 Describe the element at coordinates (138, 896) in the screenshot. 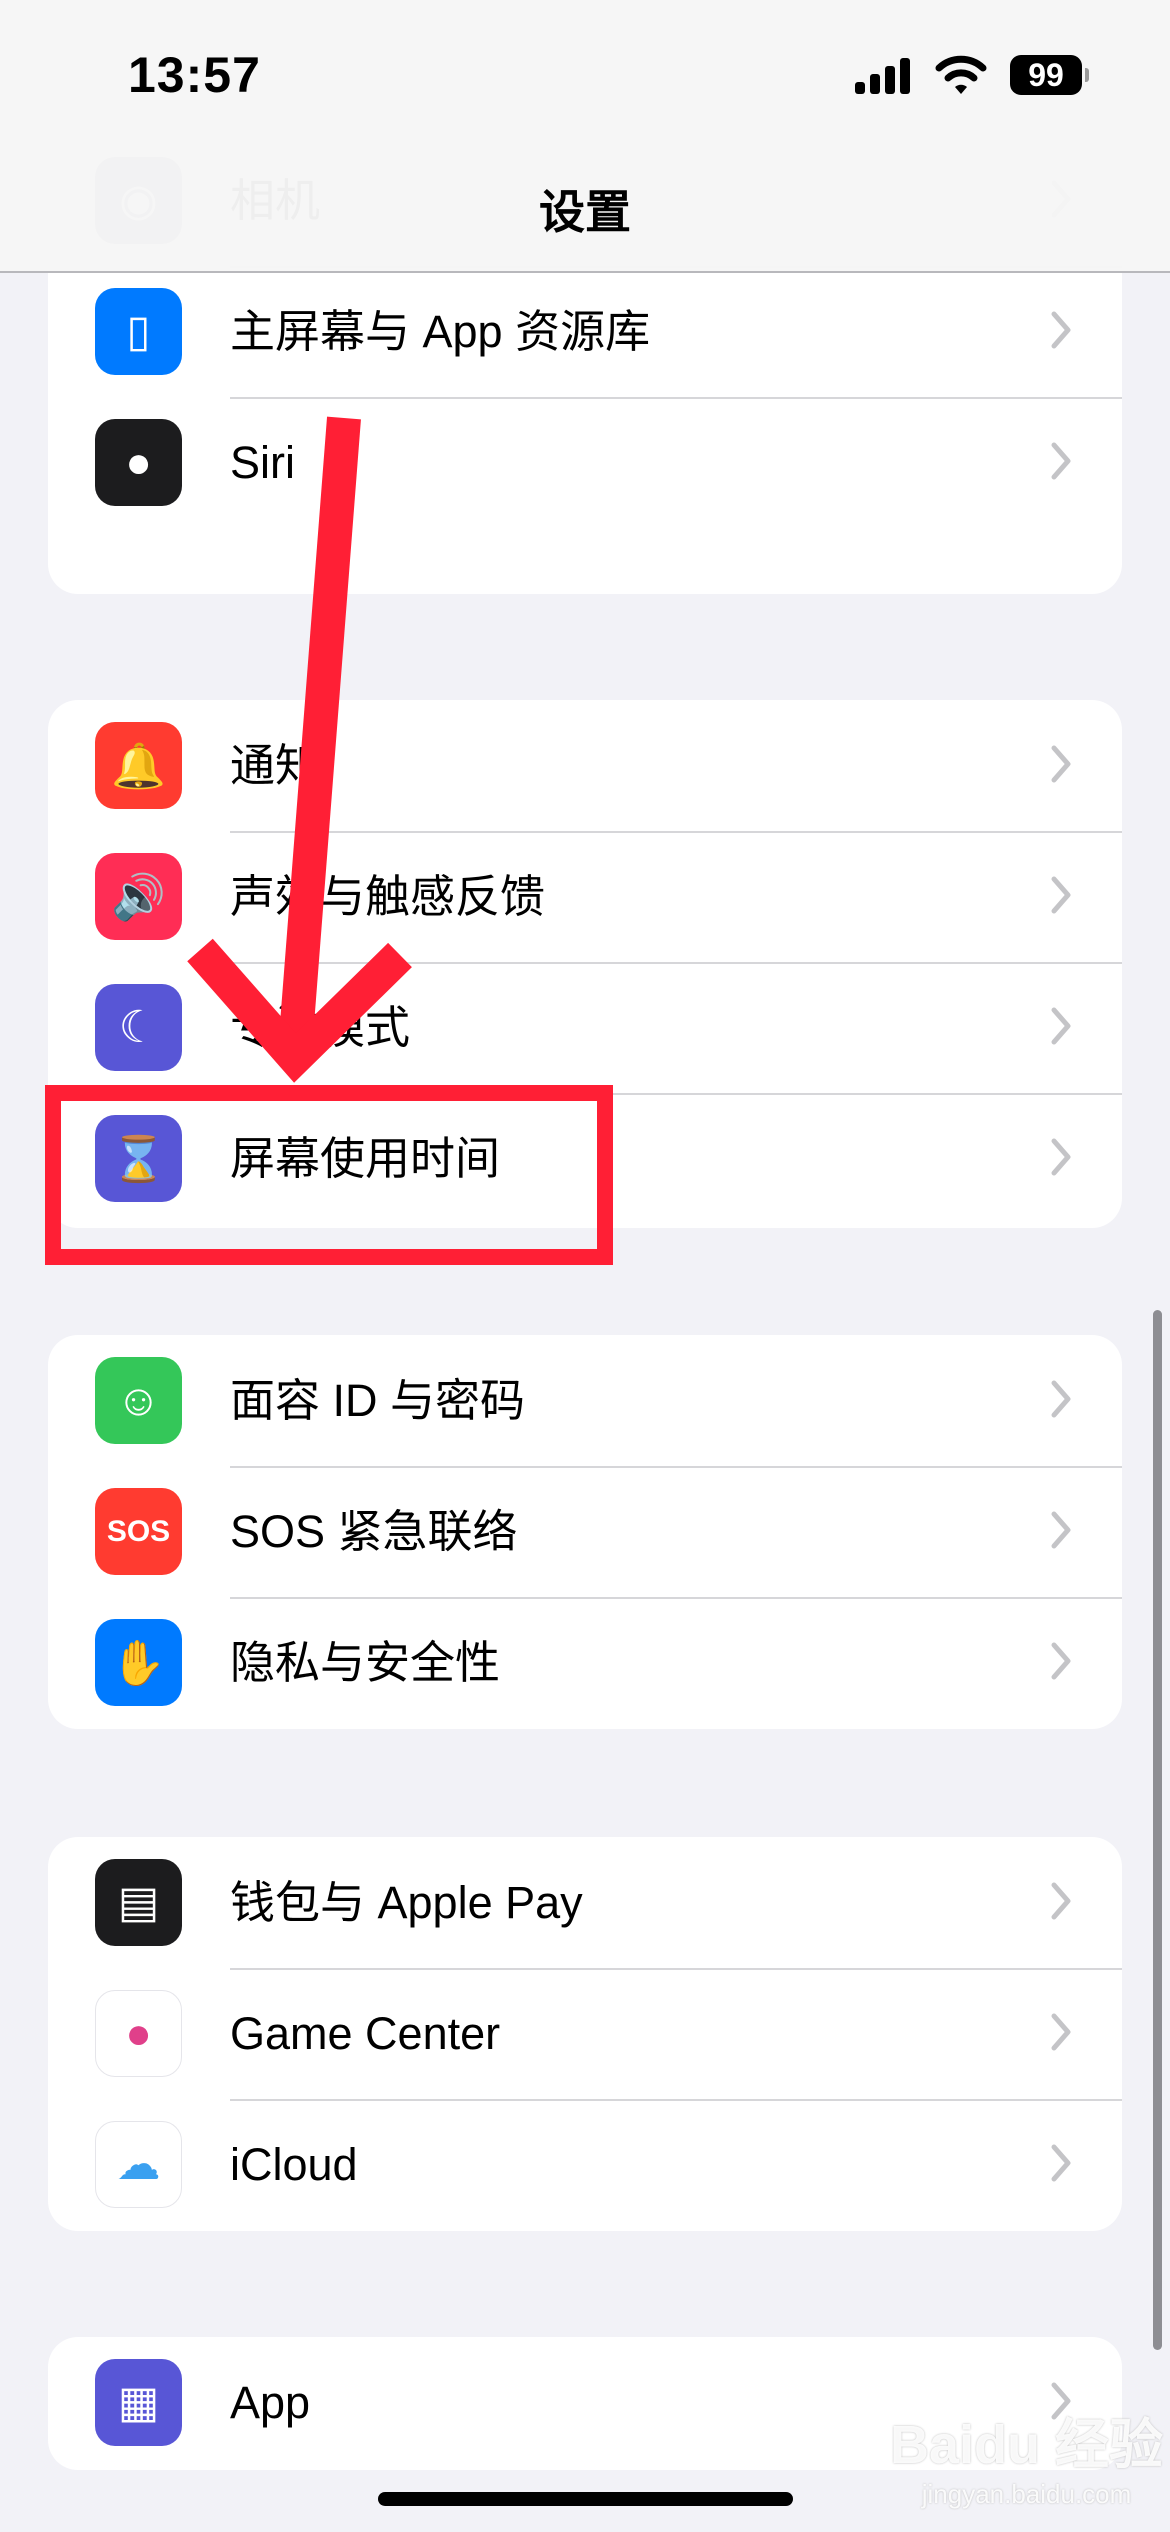

I see `speaker-icon: 🔊` at that location.